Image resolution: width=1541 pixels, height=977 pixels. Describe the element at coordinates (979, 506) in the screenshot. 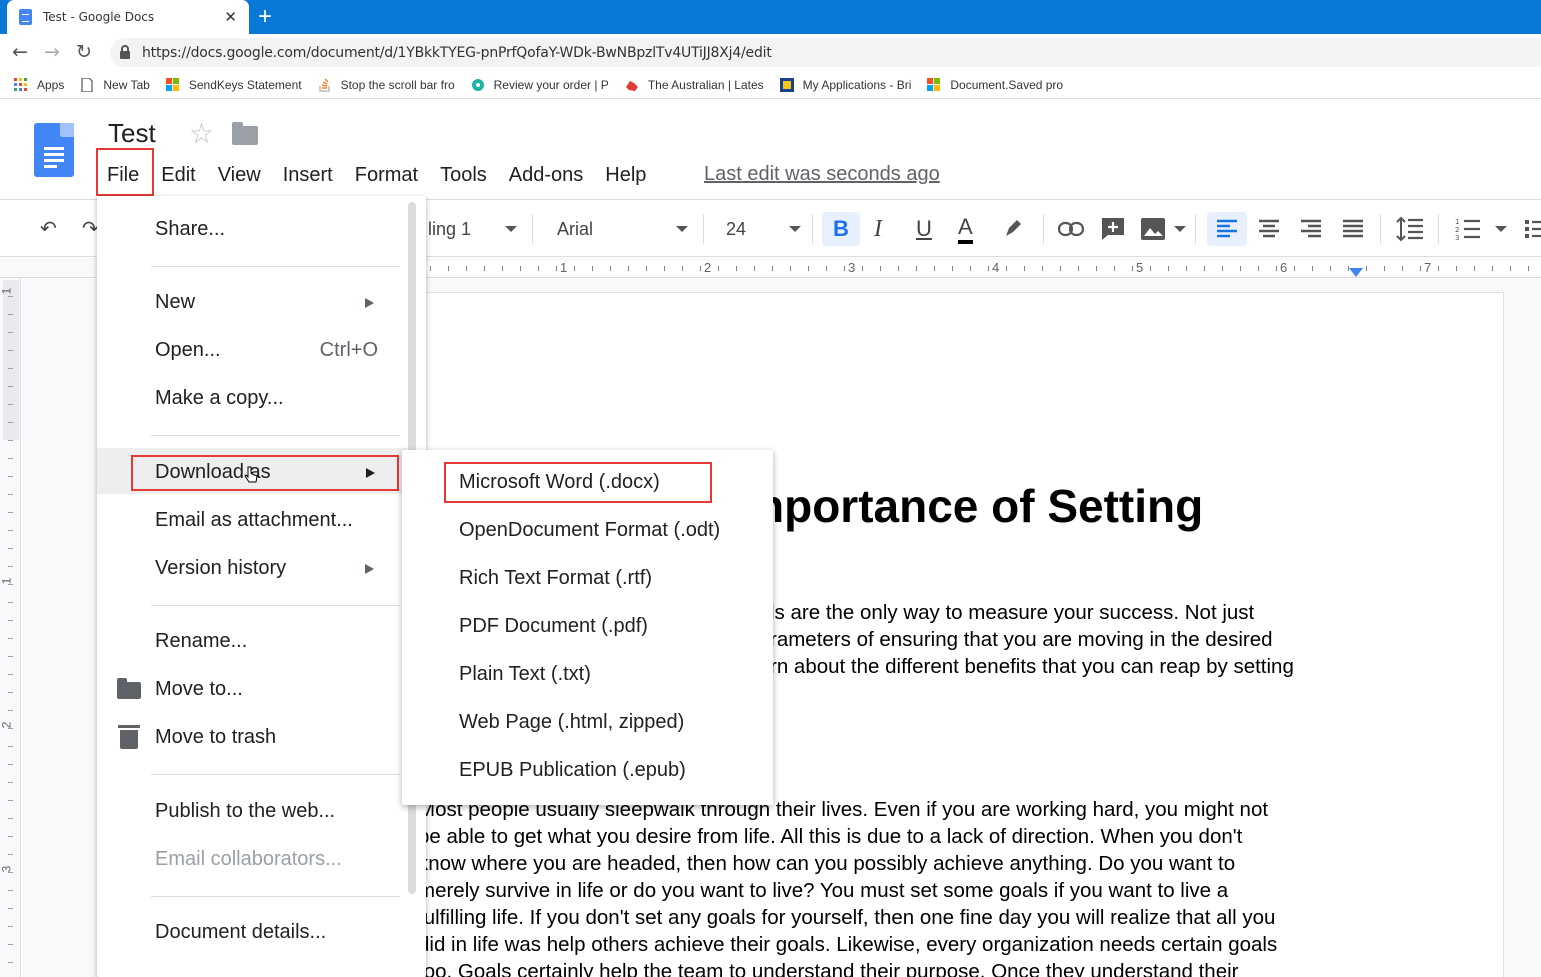

I see `document-heading: nportance of Setting` at that location.